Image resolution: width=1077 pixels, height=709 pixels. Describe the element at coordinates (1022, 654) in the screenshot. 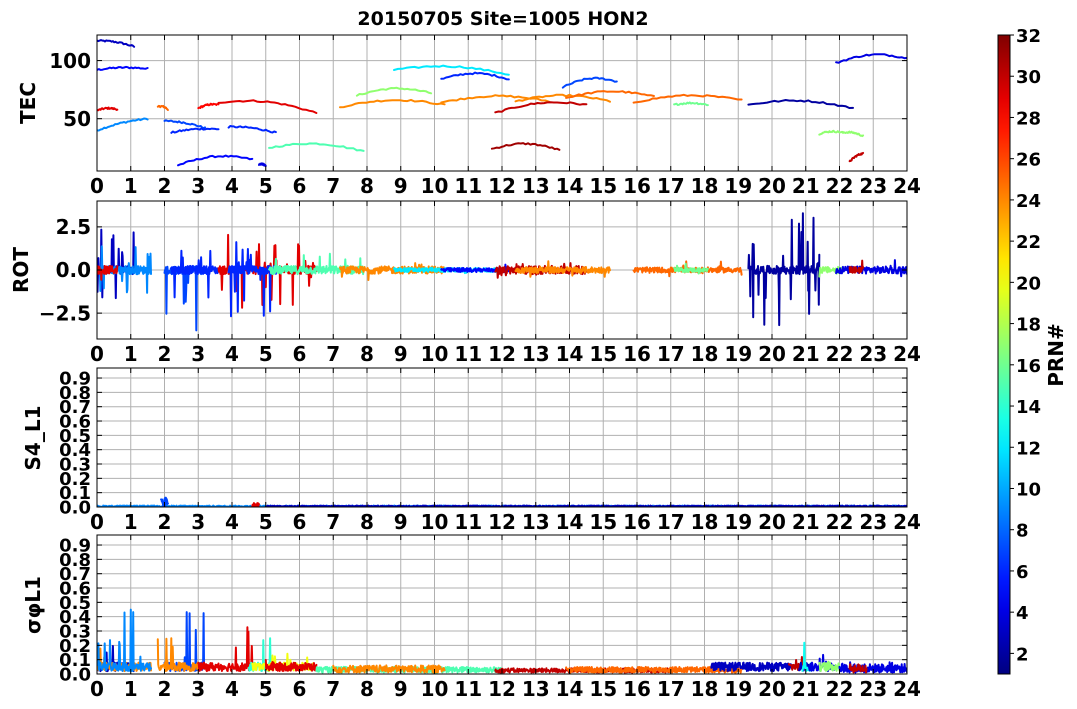

I see `colorbar-tick-label: 2` at that location.